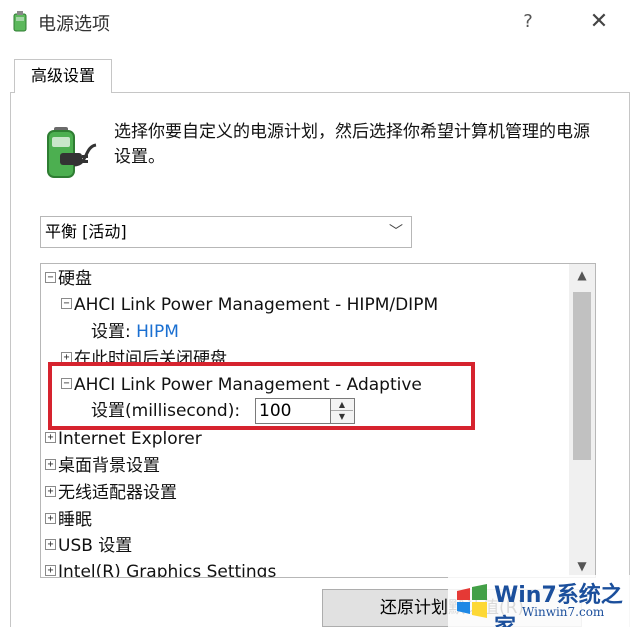 This screenshot has height=627, width=637. Describe the element at coordinates (130, 439) in the screenshot. I see `tree-item-label: Internet Explorer` at that location.